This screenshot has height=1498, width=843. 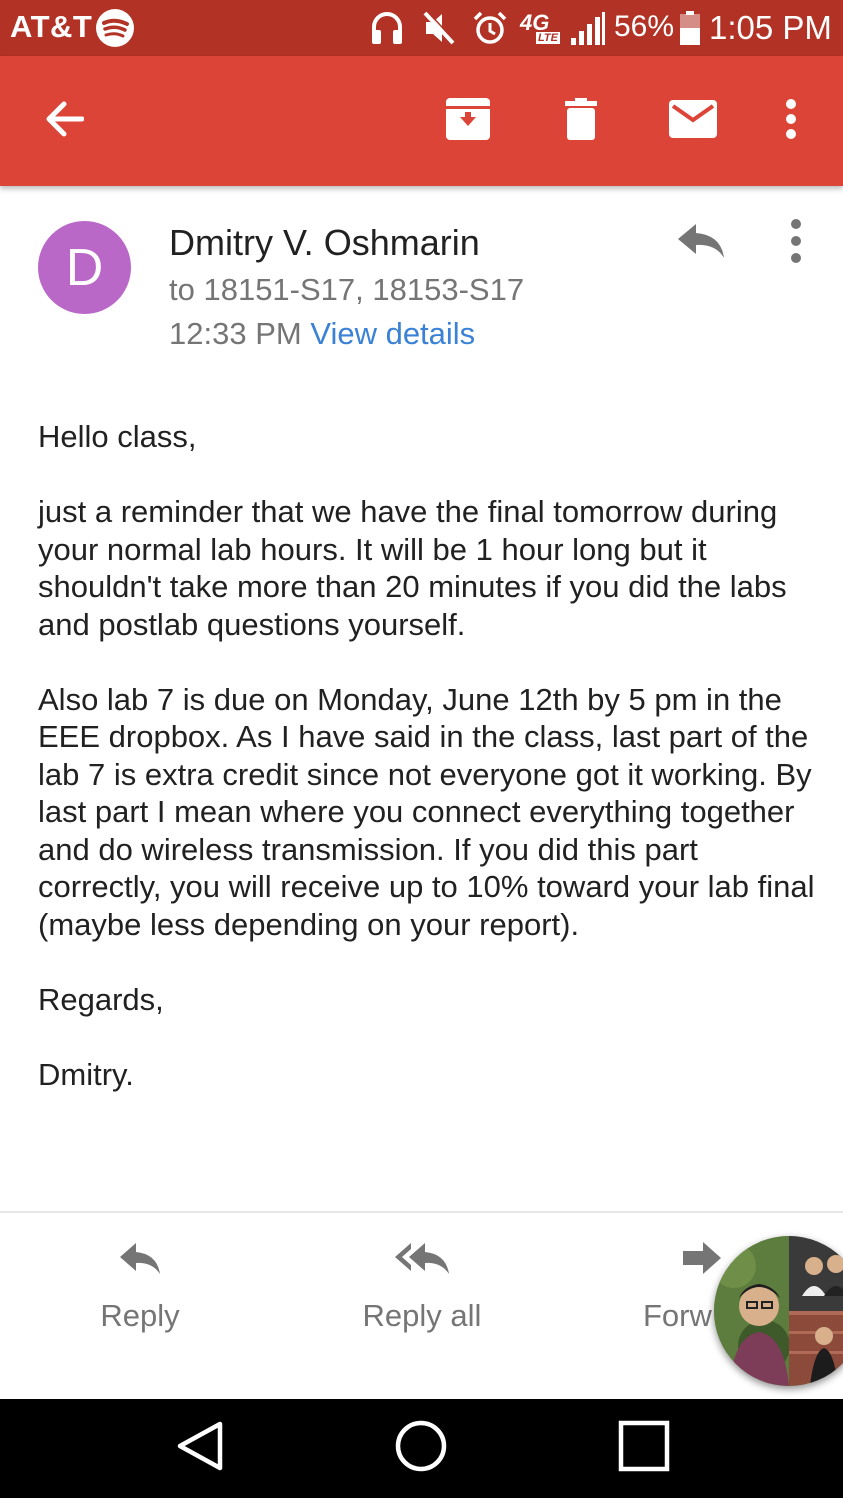 I want to click on header-reply-button, so click(x=702, y=241).